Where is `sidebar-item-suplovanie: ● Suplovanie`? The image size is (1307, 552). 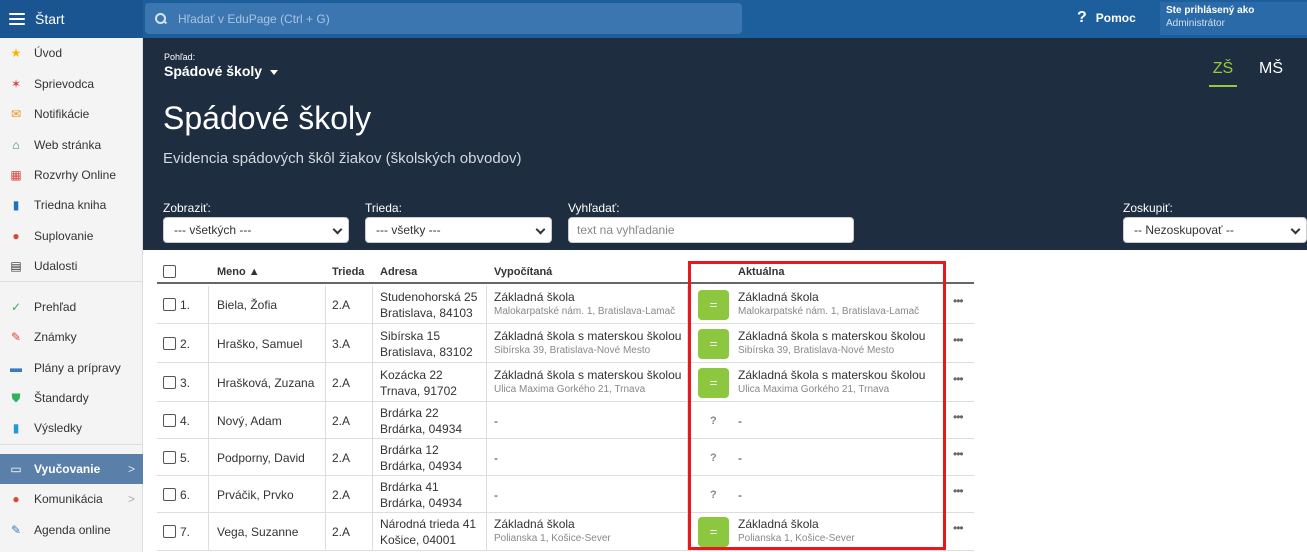 sidebar-item-suplovanie: ● Suplovanie is located at coordinates (71, 236).